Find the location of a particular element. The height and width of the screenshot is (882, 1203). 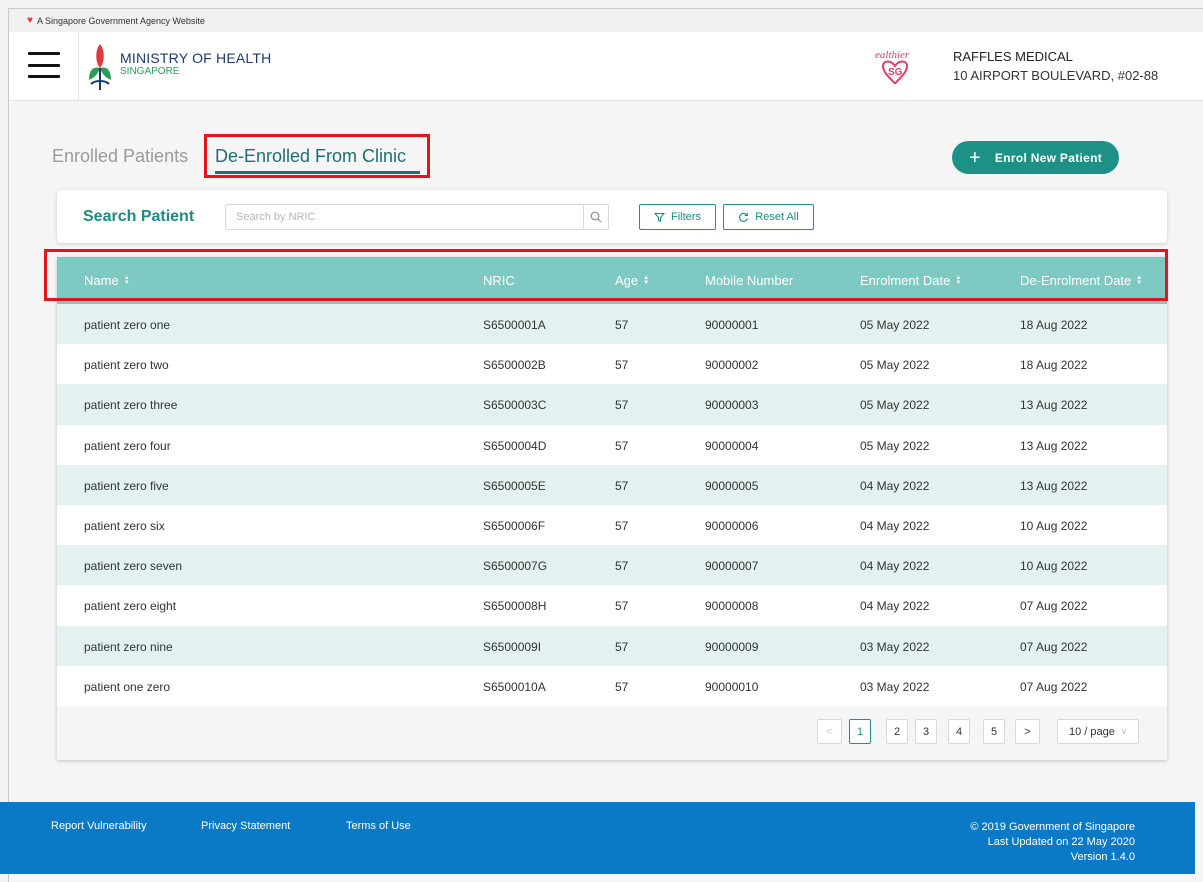

page-button-2: 2 is located at coordinates (897, 731).